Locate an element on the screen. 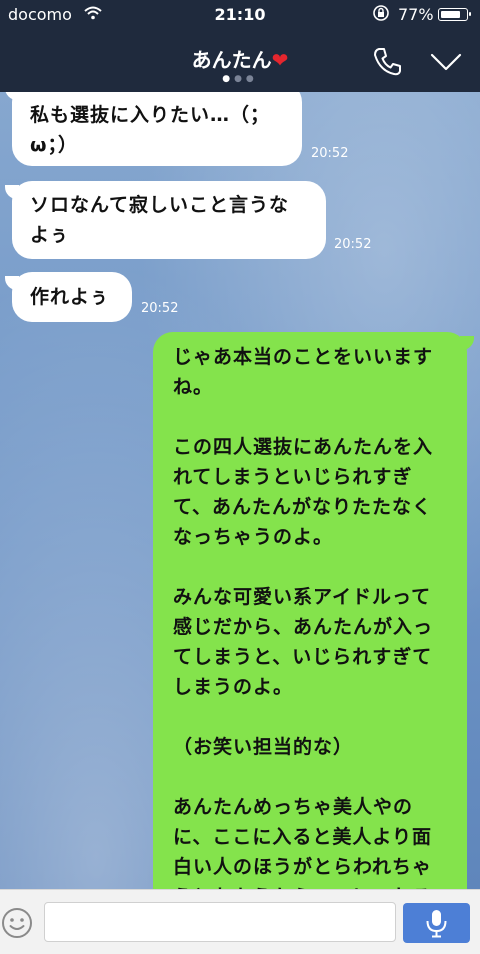 Image resolution: width=480 pixels, height=954 pixels. collapse-button is located at coordinates (446, 61).